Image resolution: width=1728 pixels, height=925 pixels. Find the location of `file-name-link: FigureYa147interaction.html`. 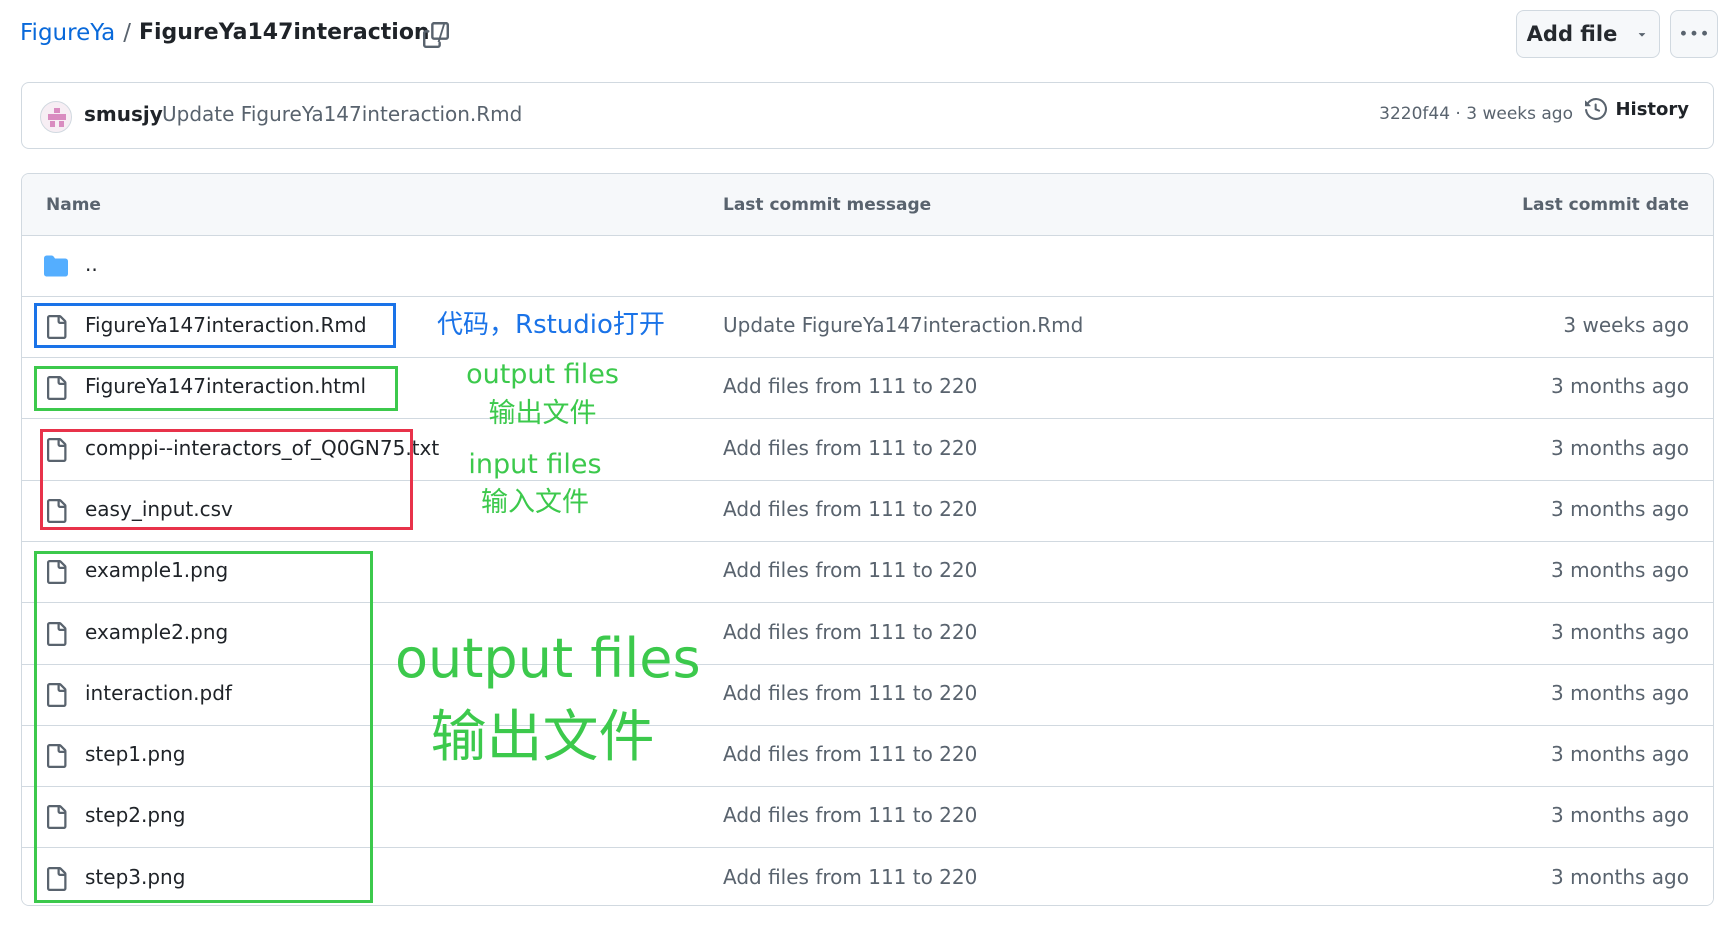

file-name-link: FigureYa147interaction.html is located at coordinates (225, 386).